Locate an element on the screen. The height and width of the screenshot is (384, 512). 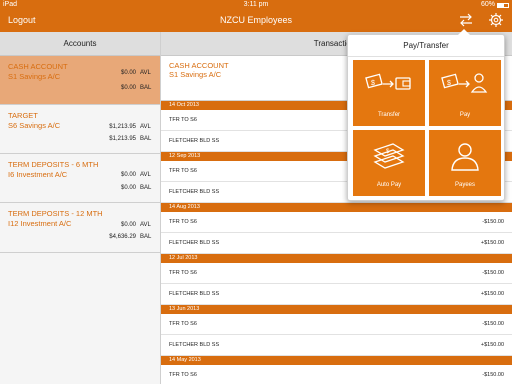
status-bar: iPad 3:11 pm 60% is located at coordinates (256, 5).